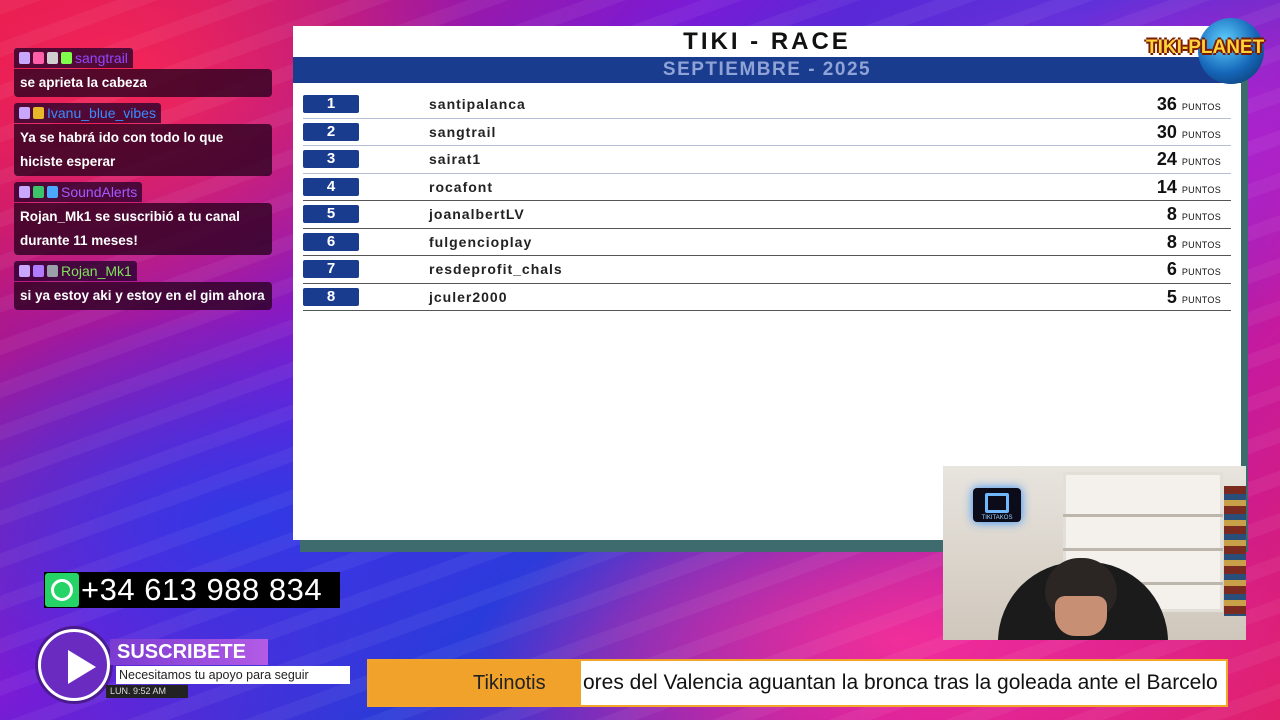  I want to click on whatsapp-icon, so click(62, 590).